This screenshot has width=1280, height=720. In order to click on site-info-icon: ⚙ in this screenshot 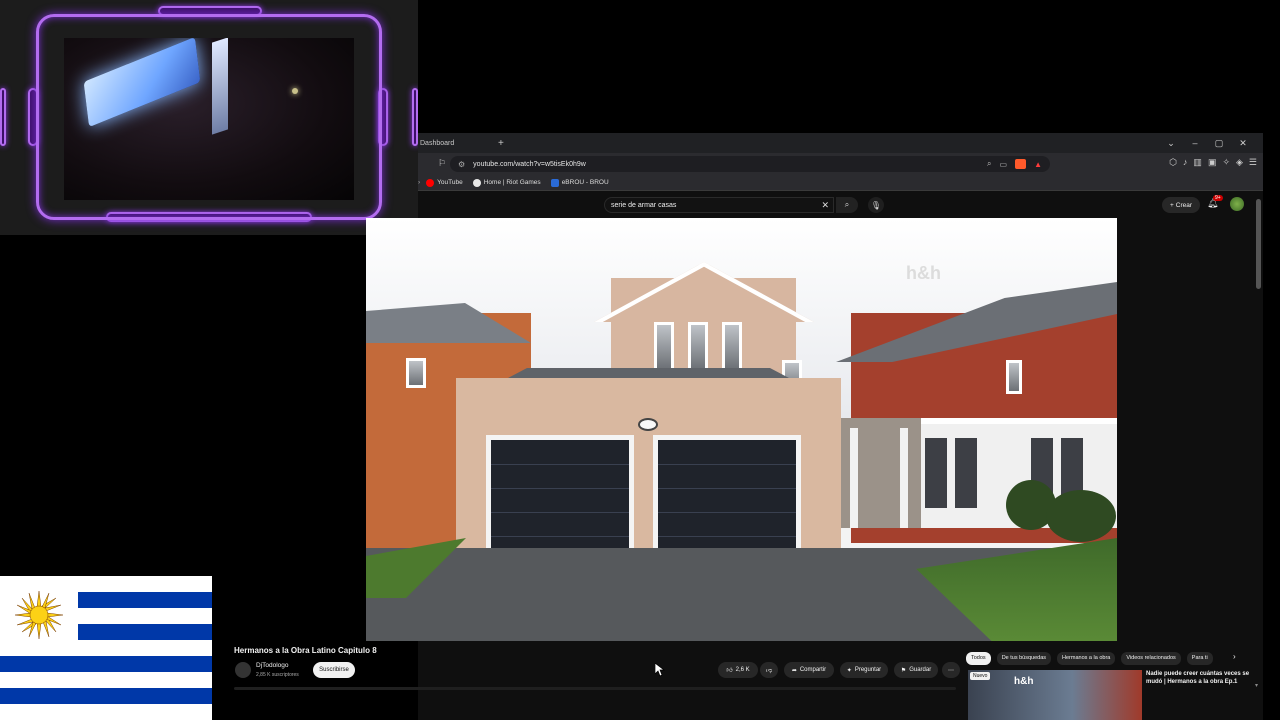, I will do `click(461, 164)`.